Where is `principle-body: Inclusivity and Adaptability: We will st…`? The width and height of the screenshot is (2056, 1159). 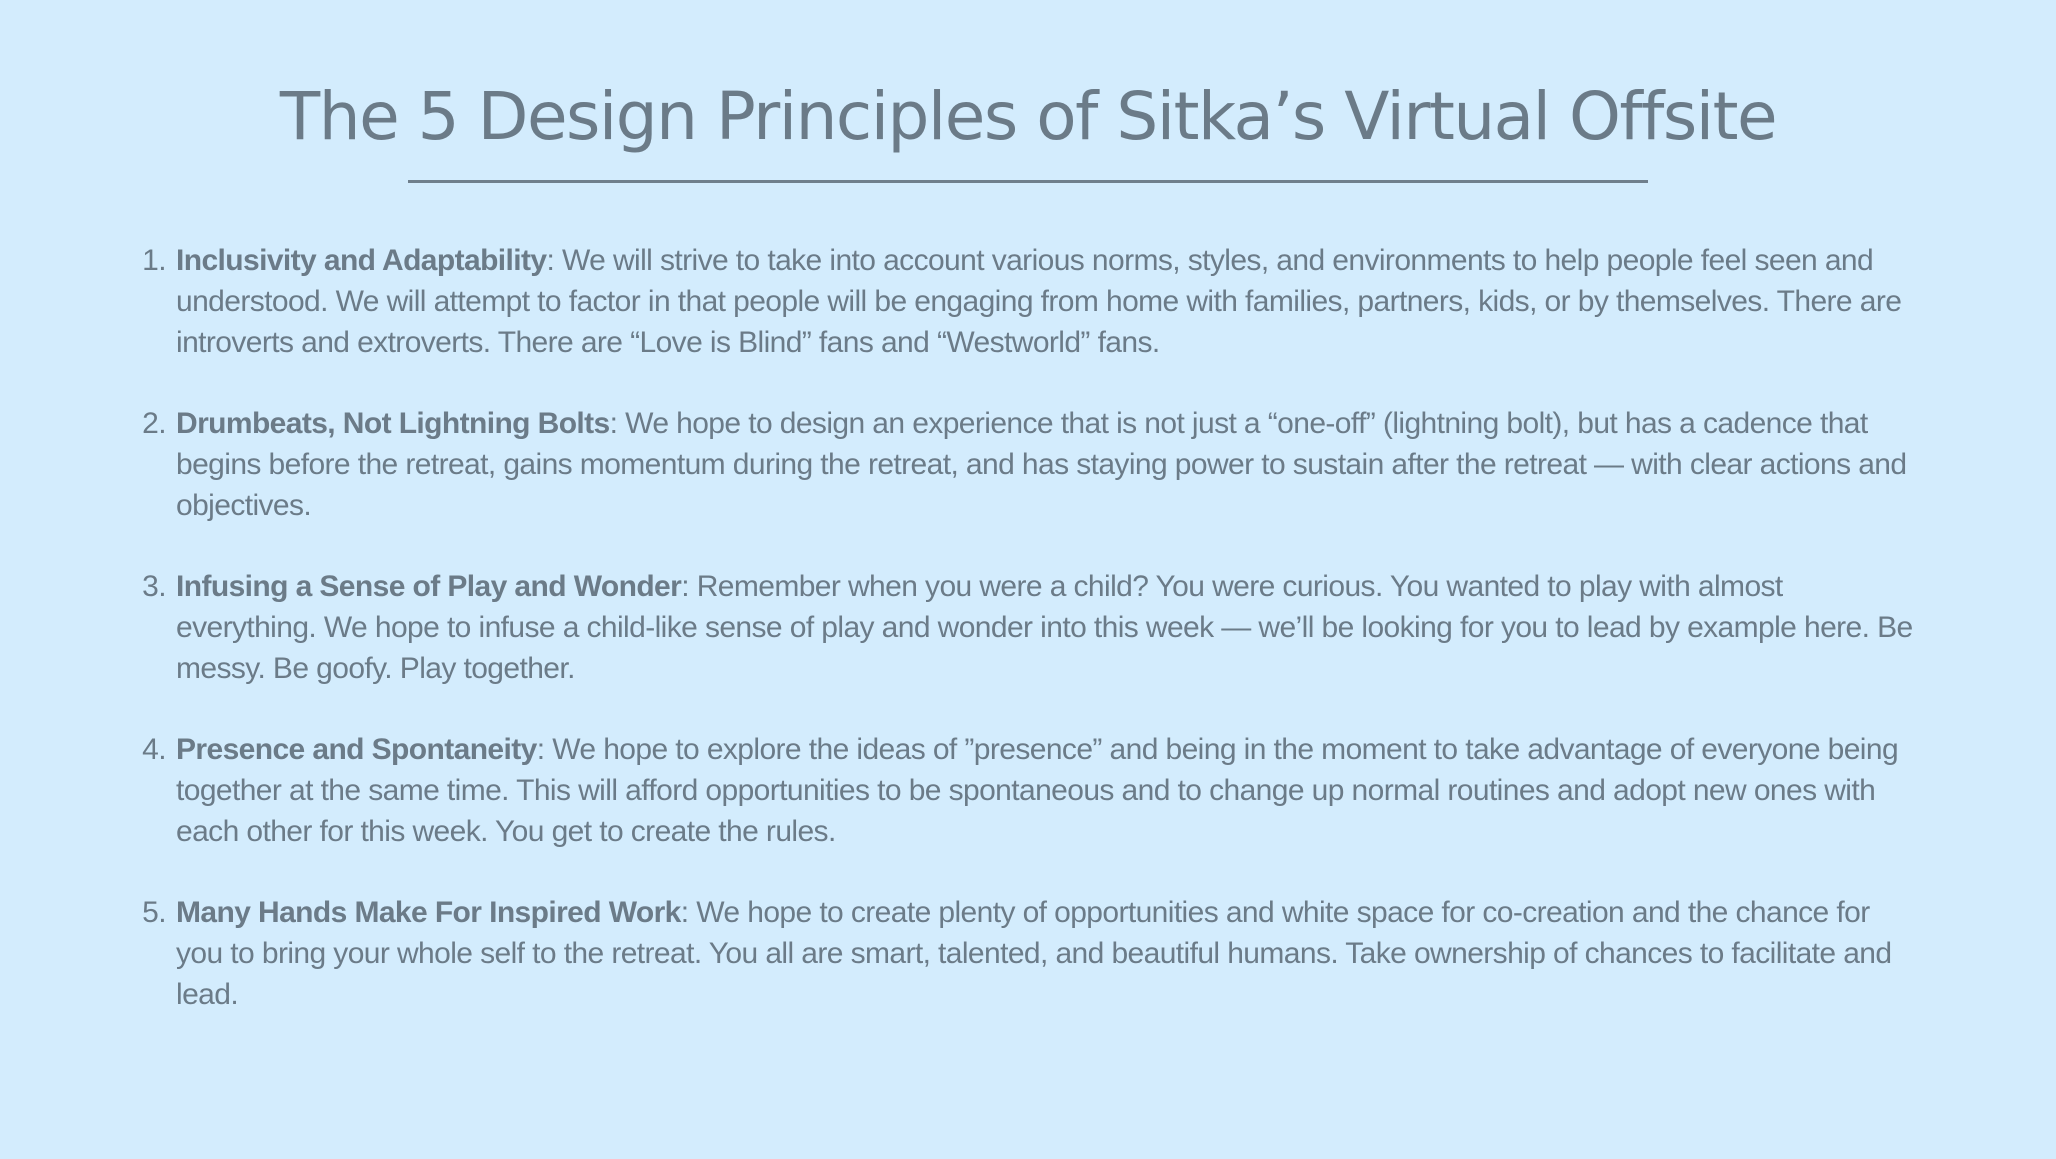
principle-body: Inclusivity and Adaptability: We will st… is located at coordinates (1043, 301).